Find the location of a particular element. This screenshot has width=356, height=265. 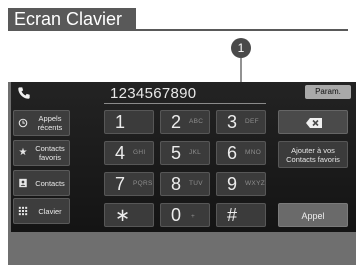

key-8: 8 TUV is located at coordinates (185, 184).